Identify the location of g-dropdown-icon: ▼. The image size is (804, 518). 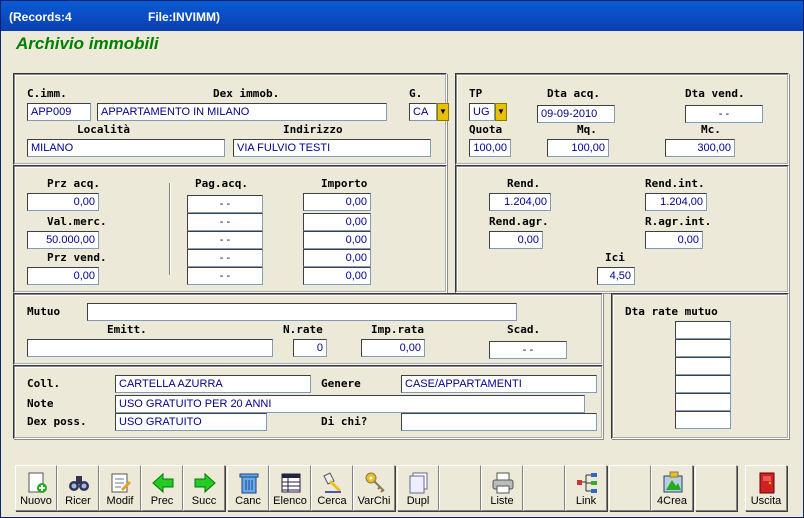
(443, 112).